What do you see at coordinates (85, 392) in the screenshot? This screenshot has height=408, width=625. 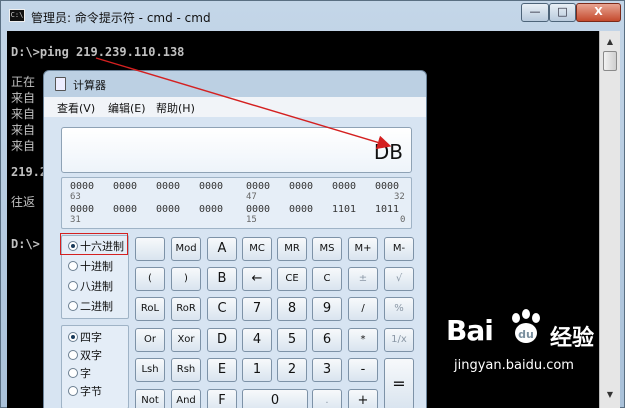 I see `radio-byte: 字节` at bounding box center [85, 392].